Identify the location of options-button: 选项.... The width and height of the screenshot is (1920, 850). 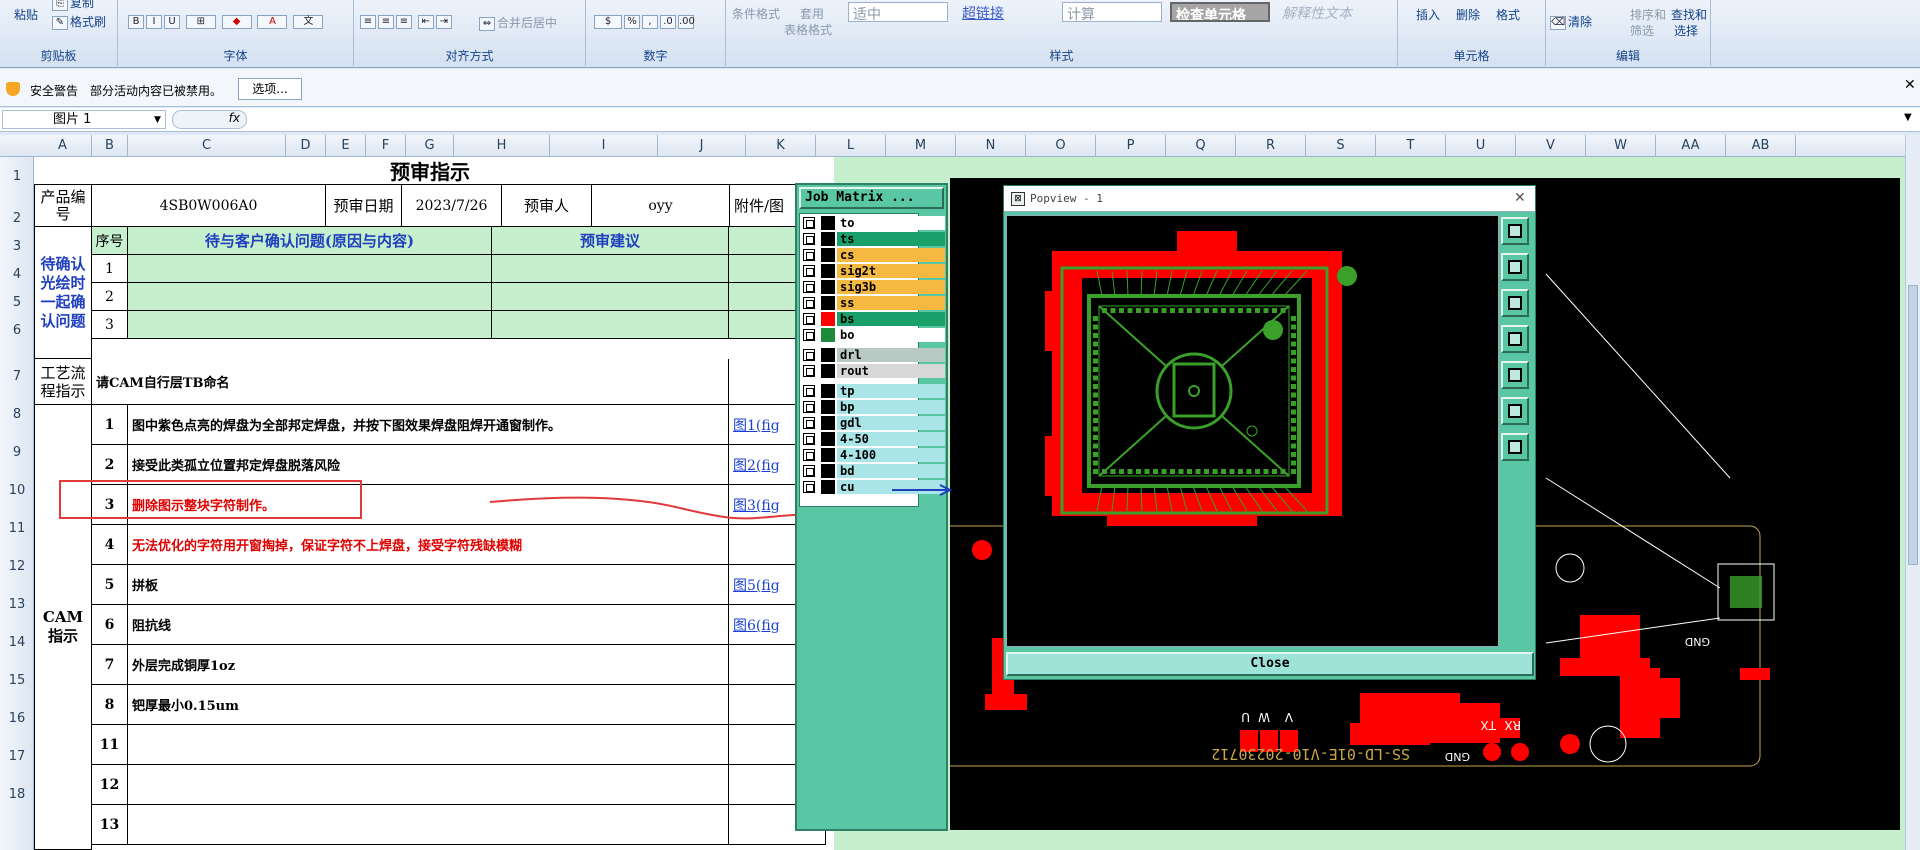
(270, 89).